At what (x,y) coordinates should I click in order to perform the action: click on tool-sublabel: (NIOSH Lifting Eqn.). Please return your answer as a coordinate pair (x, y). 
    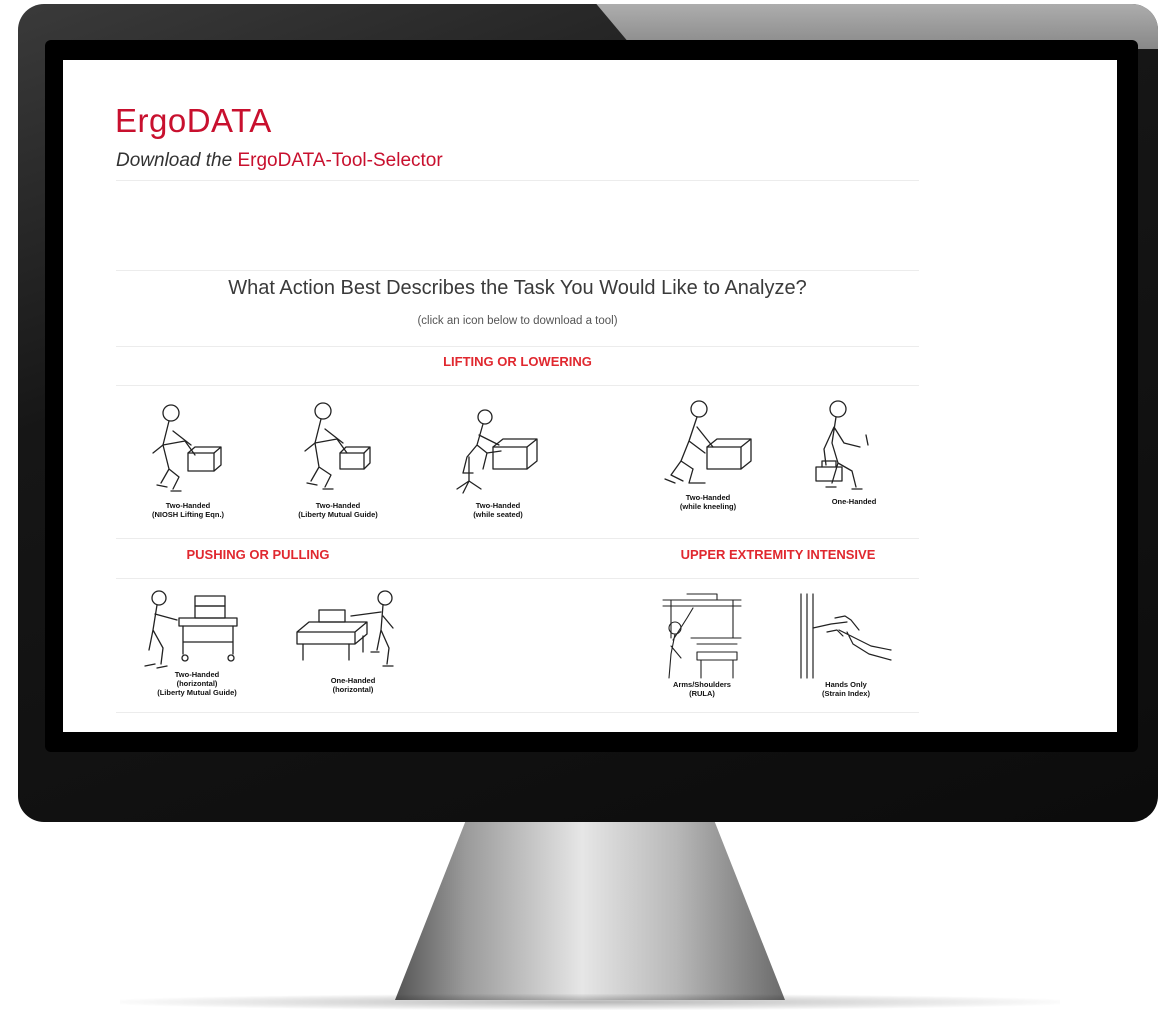
    Looking at the image, I should click on (188, 514).